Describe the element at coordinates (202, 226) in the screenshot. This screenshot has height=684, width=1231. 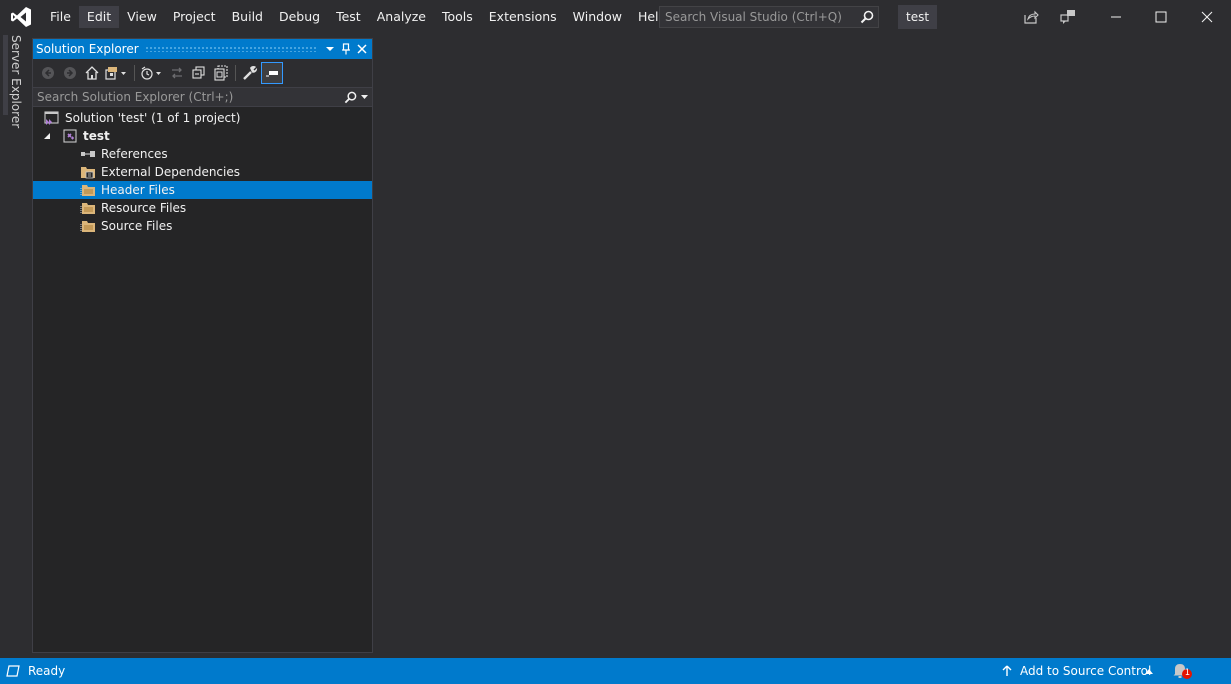
I see `tree-item-source-files: Source Files` at that location.